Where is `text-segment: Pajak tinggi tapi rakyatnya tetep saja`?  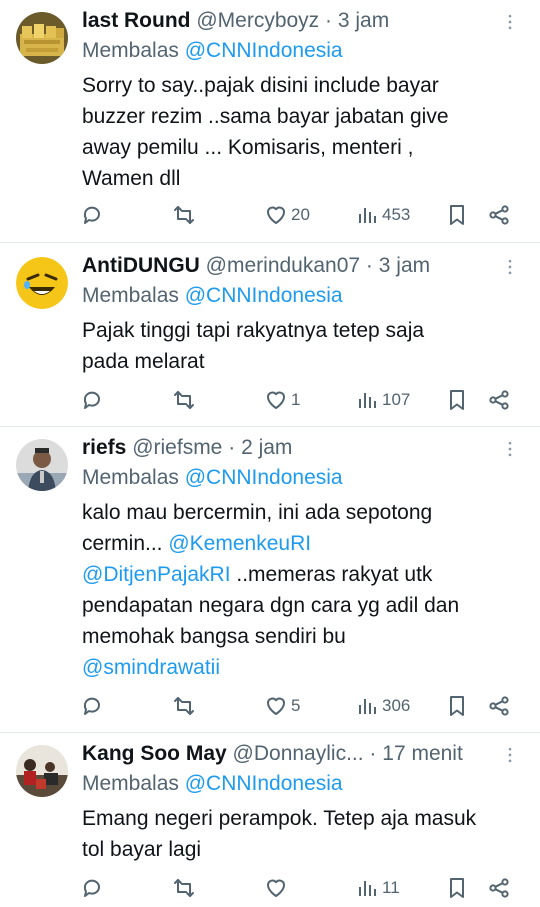
text-segment: Pajak tinggi tapi rakyatnya tetep saja is located at coordinates (253, 330).